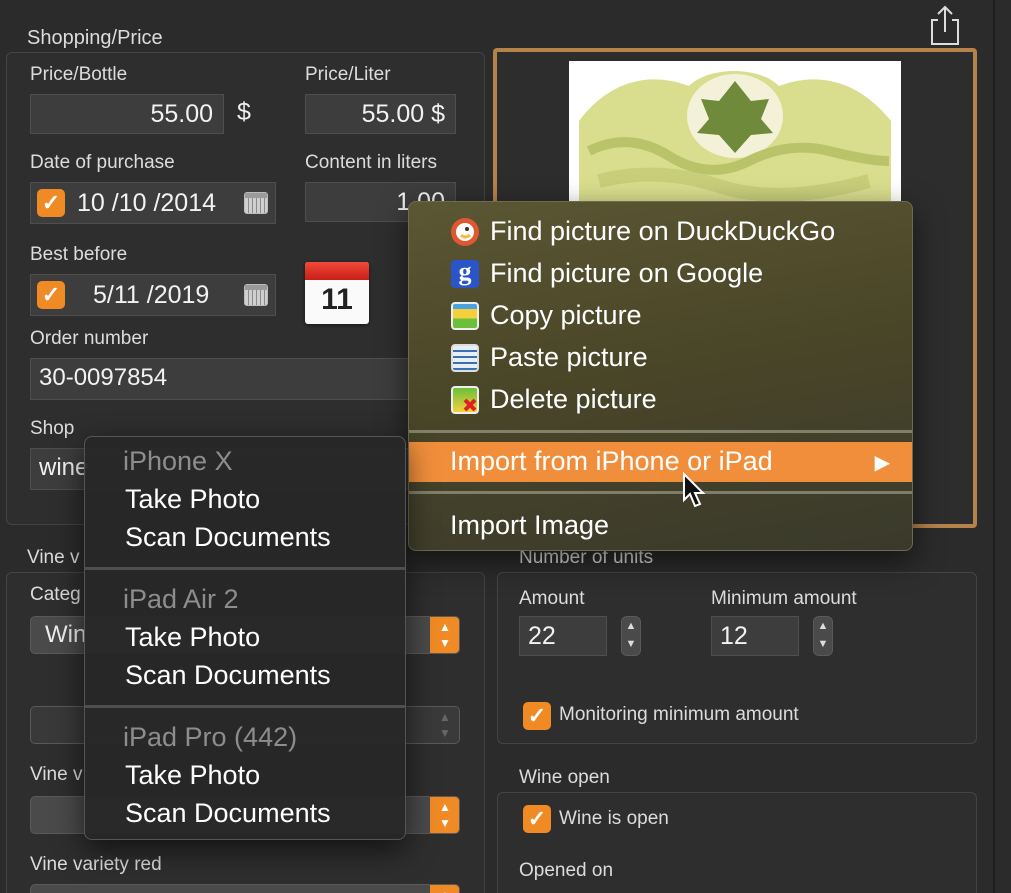  What do you see at coordinates (51, 295) in the screenshot?
I see `best-before-checkbox: ✓` at bounding box center [51, 295].